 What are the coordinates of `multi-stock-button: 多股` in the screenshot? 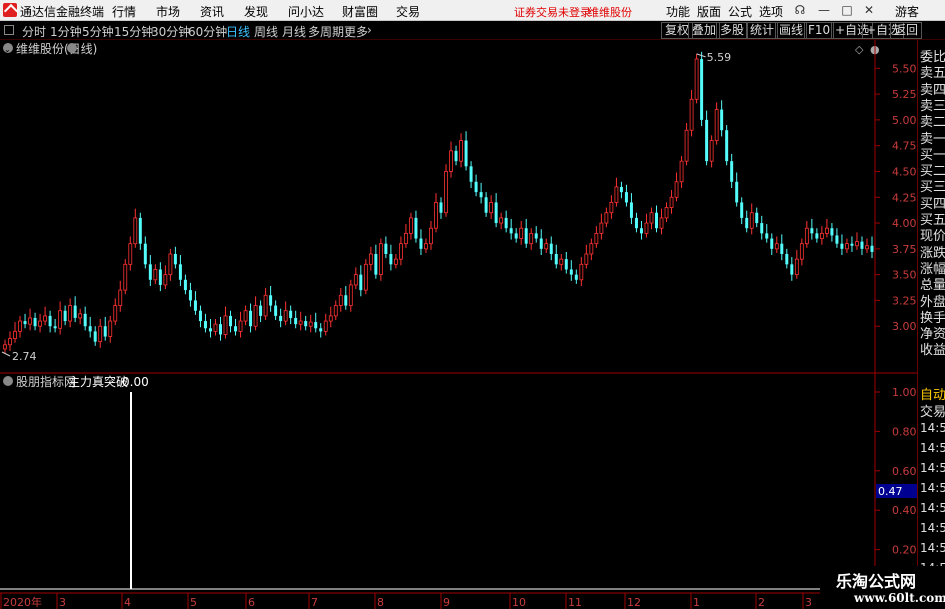 It's located at (732, 30).